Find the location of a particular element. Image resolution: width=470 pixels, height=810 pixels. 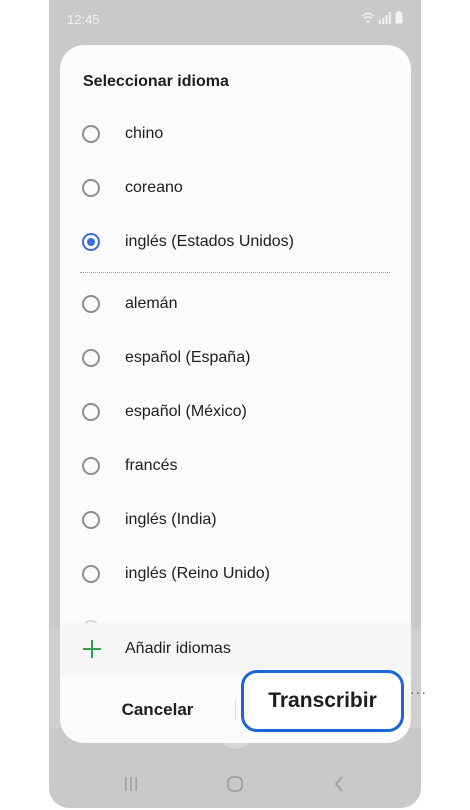

language-option-espanol-espana: español (España) is located at coordinates (235, 358).